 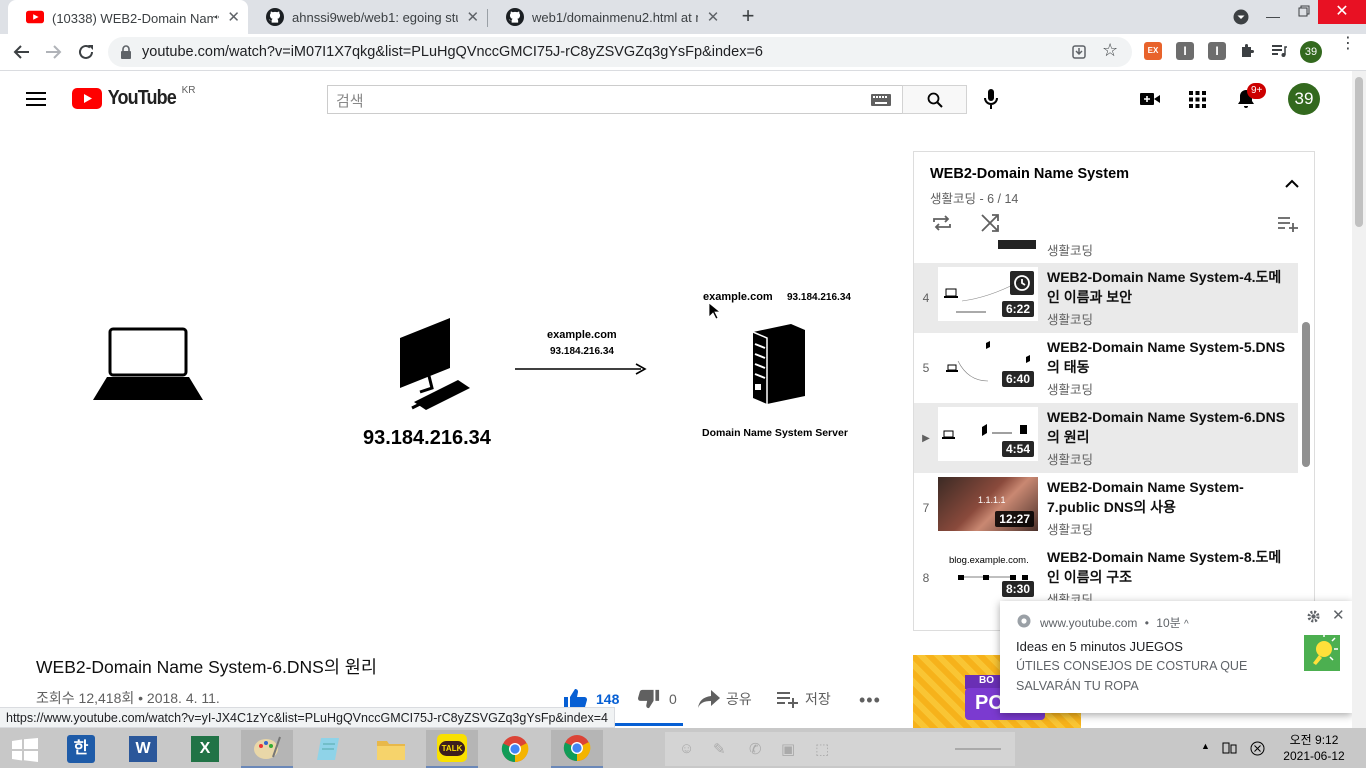 I want to click on notification-age: 10분, so click(x=1168, y=623).